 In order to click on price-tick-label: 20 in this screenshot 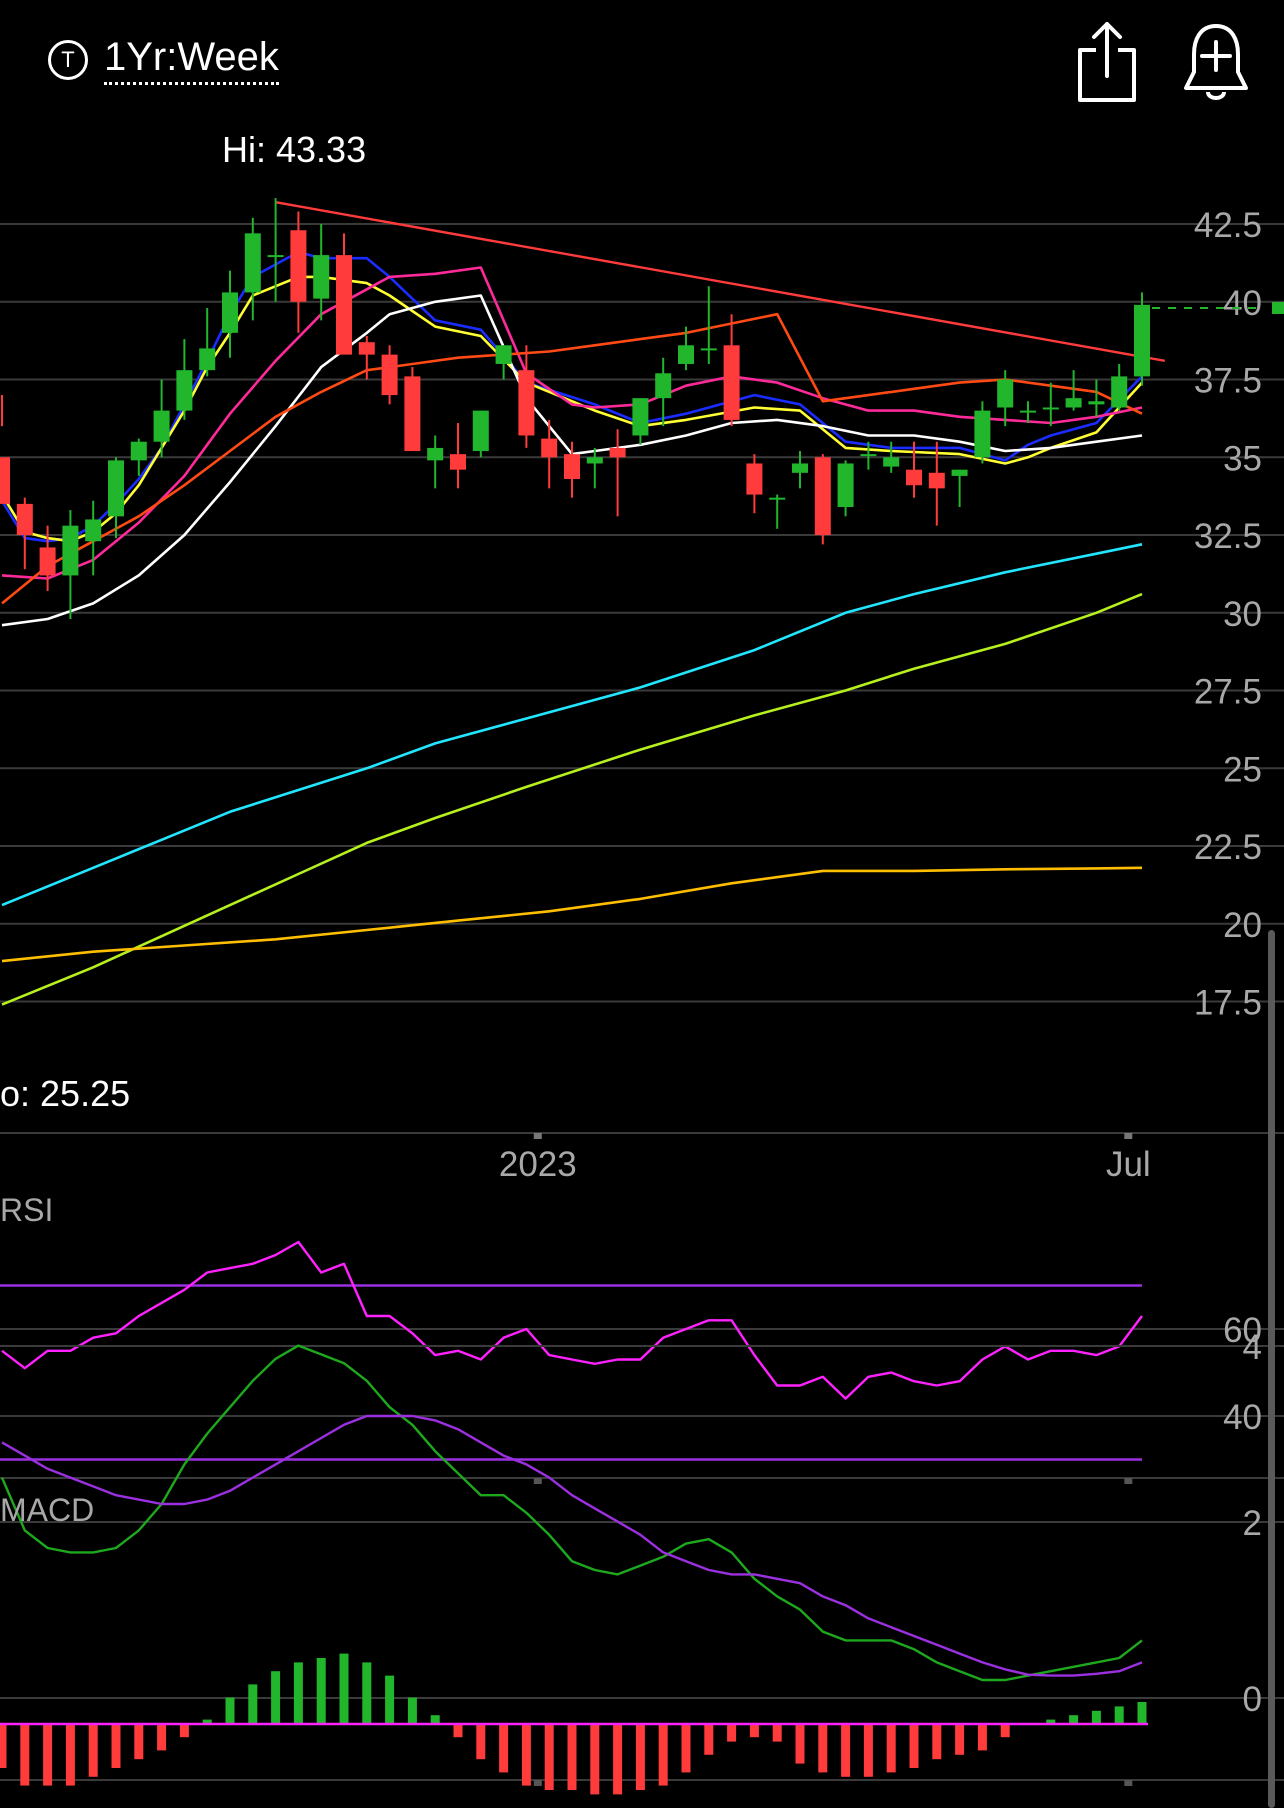, I will do `click(1242, 925)`.